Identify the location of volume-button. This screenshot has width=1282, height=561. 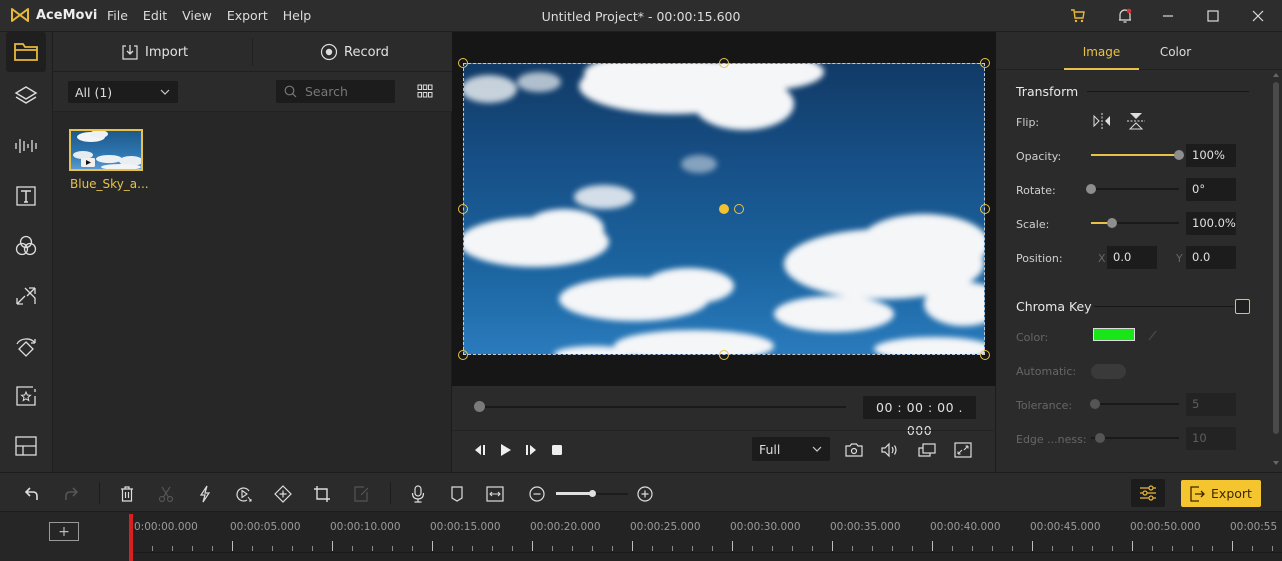
(890, 450).